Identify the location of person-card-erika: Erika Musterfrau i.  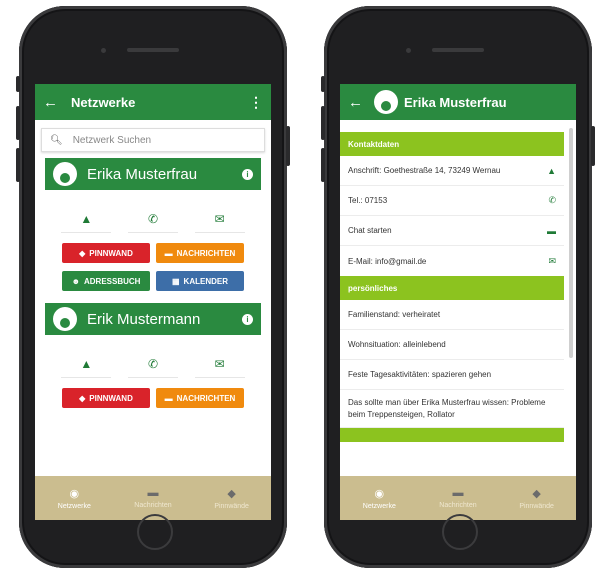
(153, 174).